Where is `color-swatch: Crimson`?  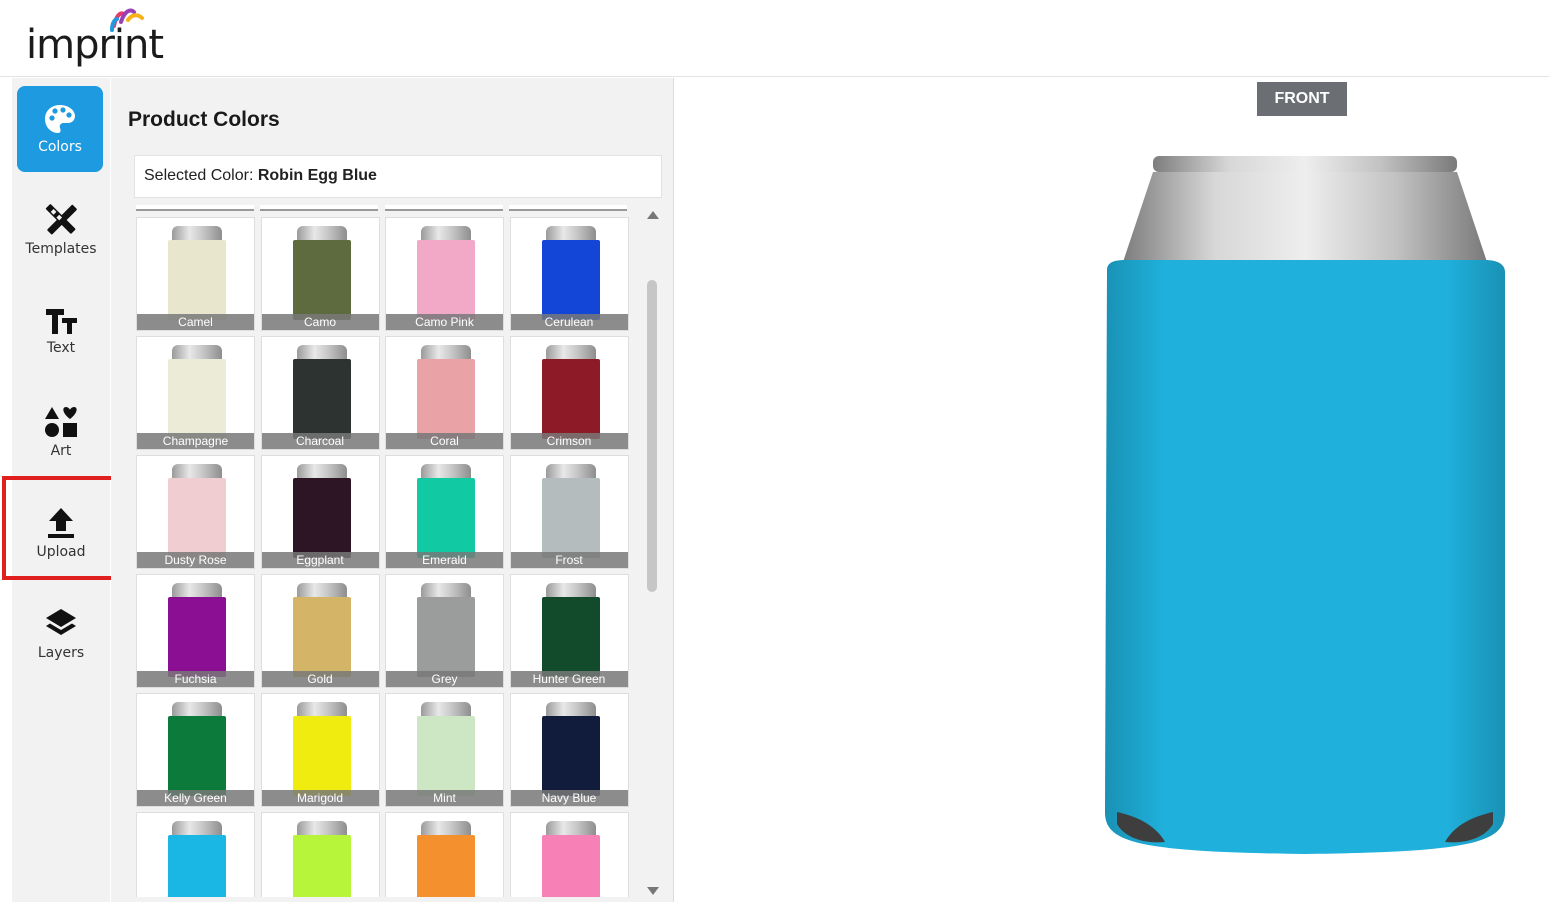
color-swatch: Crimson is located at coordinates (569, 393).